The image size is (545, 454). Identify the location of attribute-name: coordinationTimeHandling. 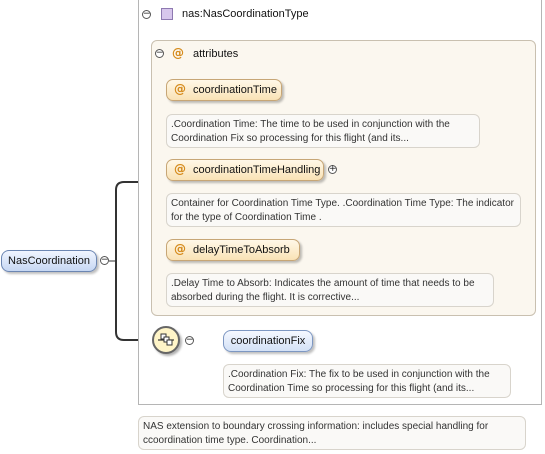
(257, 170).